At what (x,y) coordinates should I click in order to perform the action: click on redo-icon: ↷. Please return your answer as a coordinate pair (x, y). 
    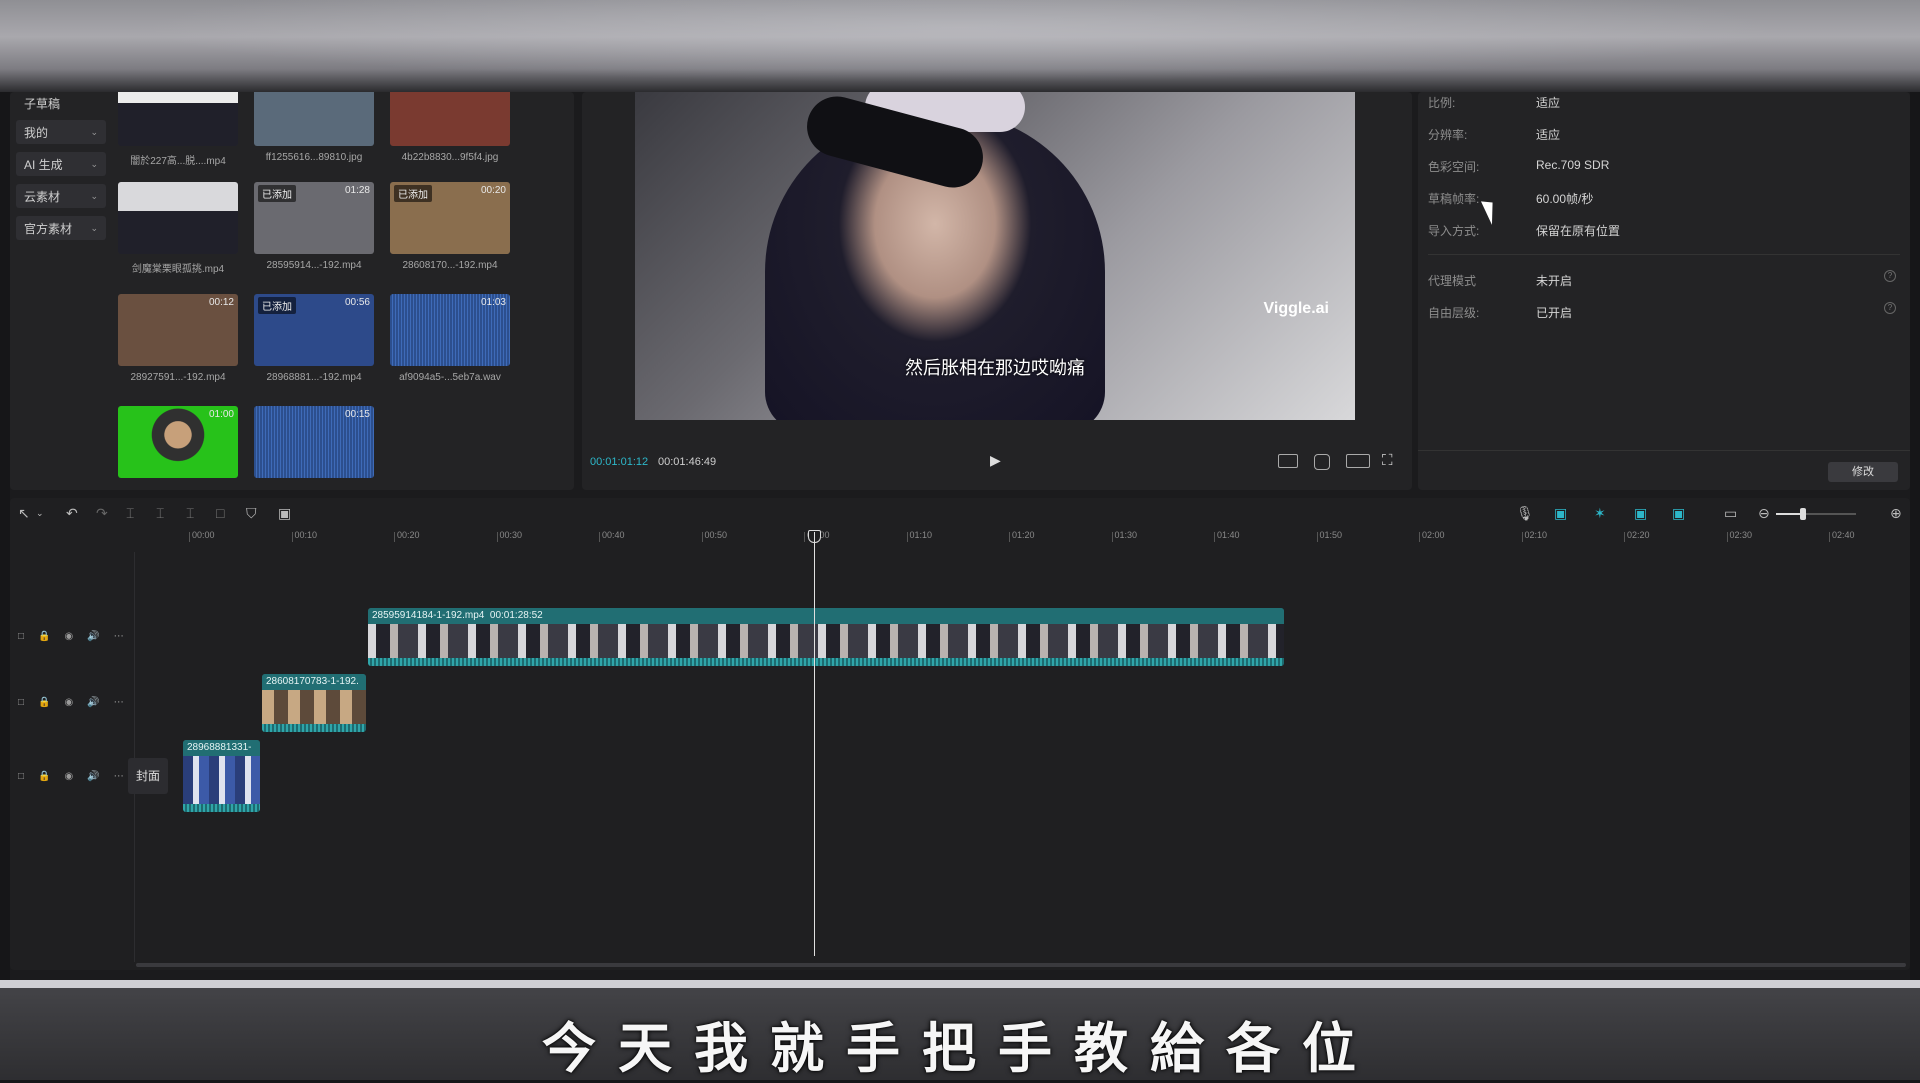
    Looking at the image, I should click on (102, 513).